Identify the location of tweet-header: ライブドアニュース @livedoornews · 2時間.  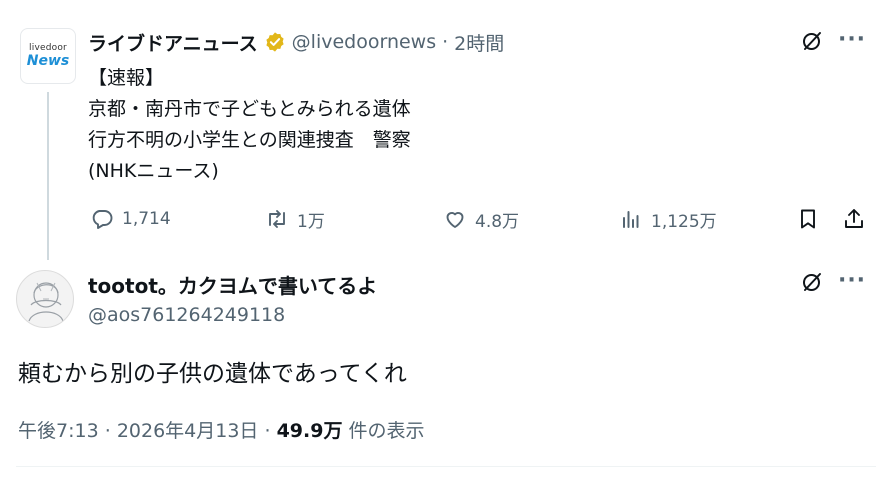
(296, 42).